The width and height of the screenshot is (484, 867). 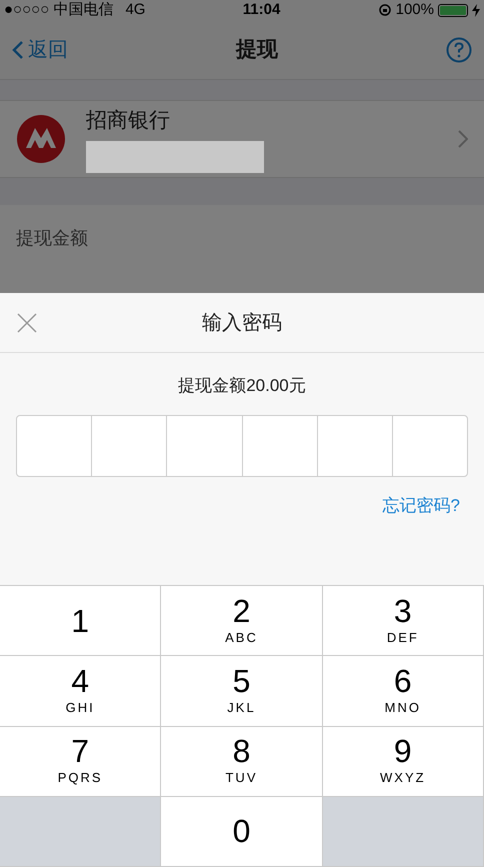 I want to click on bank-logo, so click(x=41, y=139).